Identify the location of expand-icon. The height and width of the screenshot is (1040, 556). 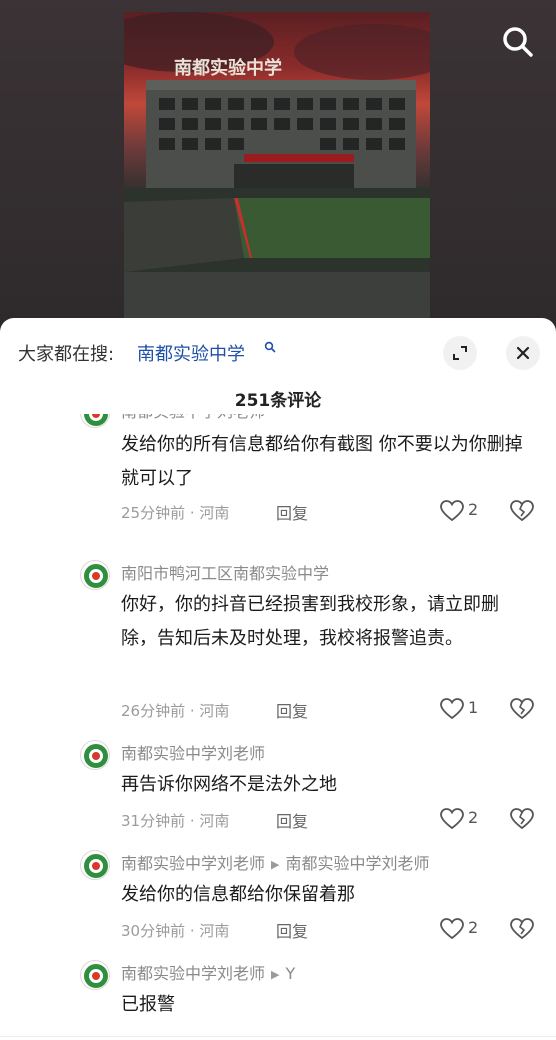
(460, 353).